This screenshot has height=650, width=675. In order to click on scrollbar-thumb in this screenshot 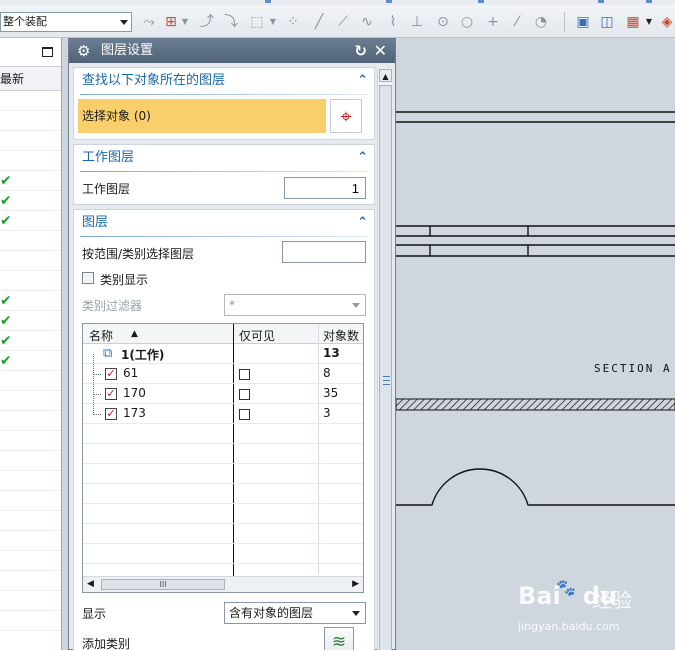, I will do `click(385, 367)`.